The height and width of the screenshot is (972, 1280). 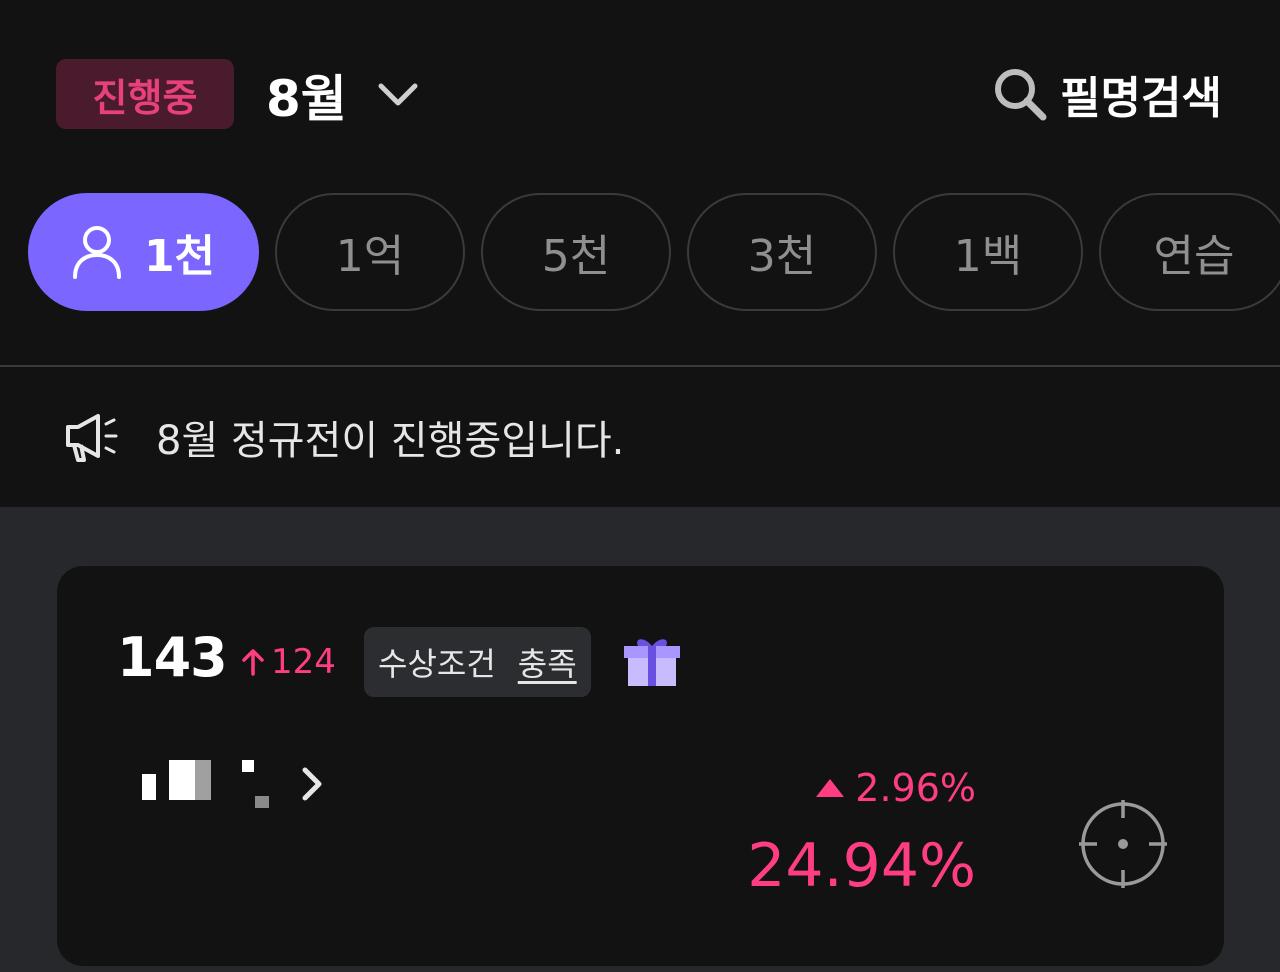 What do you see at coordinates (172, 657) in the screenshot?
I see `rank-number: 143` at bounding box center [172, 657].